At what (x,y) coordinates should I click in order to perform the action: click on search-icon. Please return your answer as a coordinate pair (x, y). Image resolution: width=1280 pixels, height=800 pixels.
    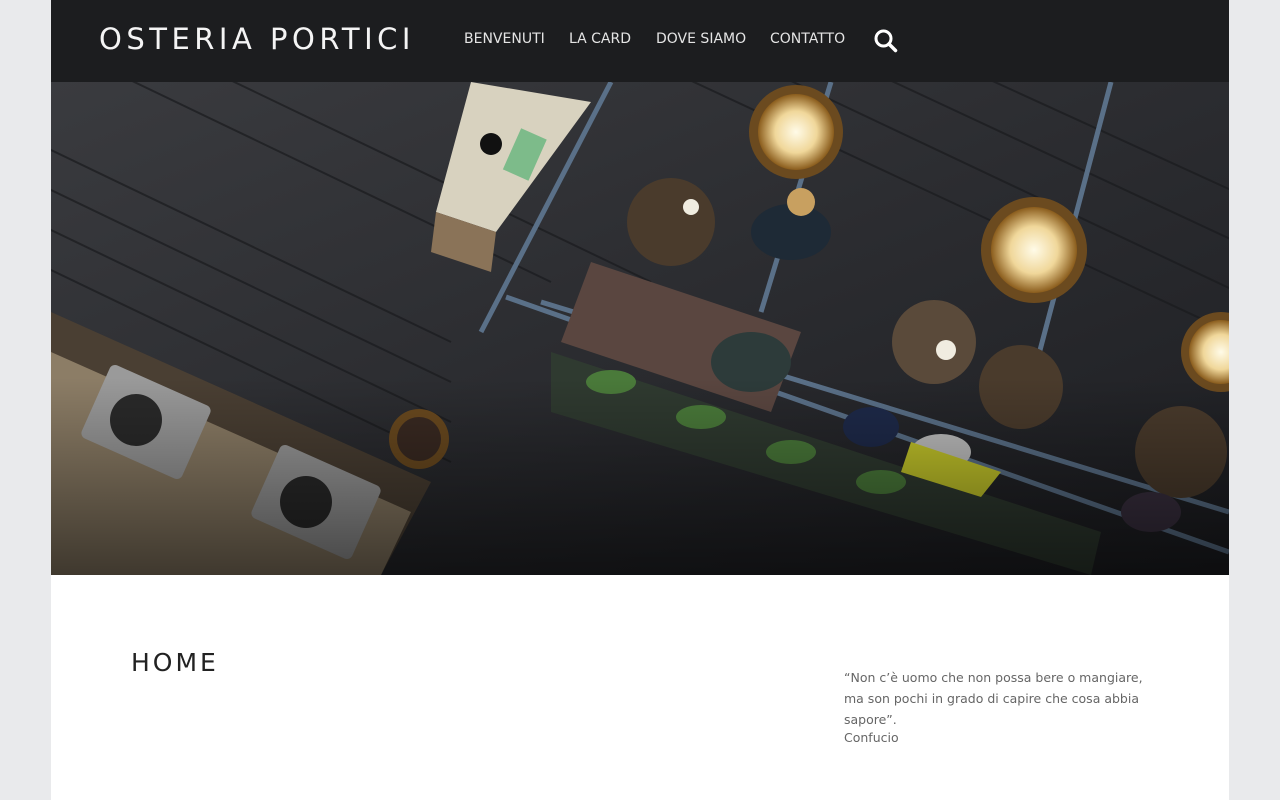
    Looking at the image, I should click on (886, 41).